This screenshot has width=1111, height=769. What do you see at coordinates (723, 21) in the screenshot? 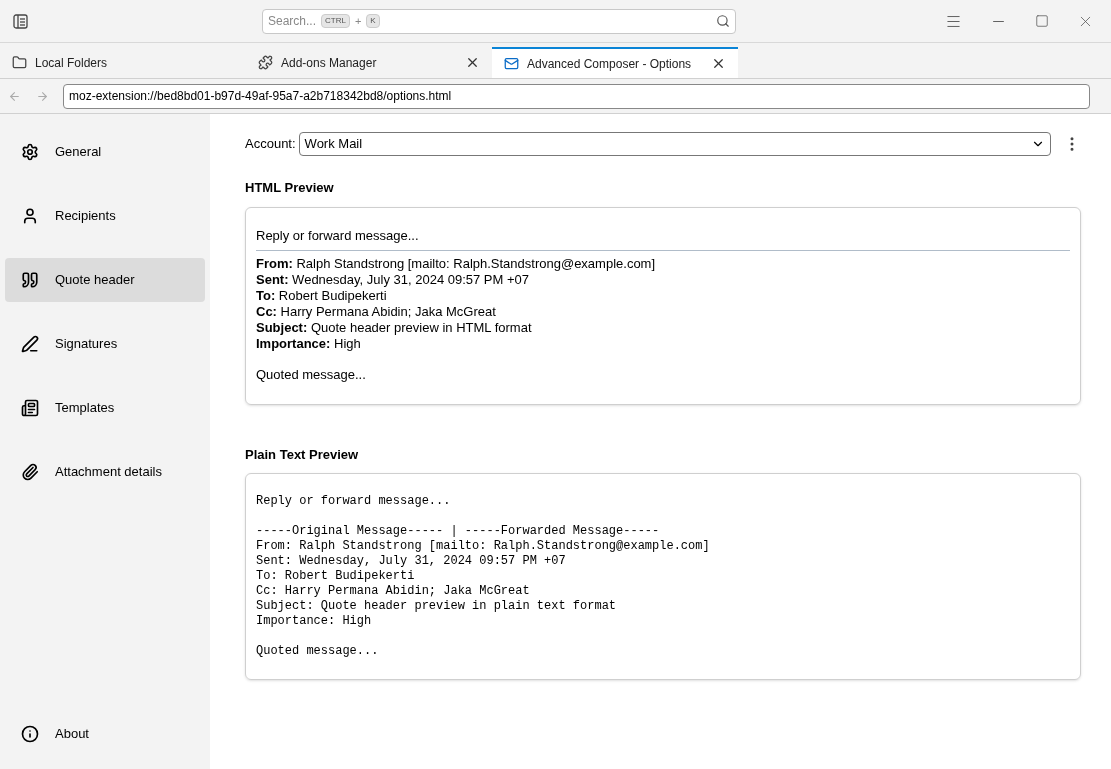
I see `search-icon` at bounding box center [723, 21].